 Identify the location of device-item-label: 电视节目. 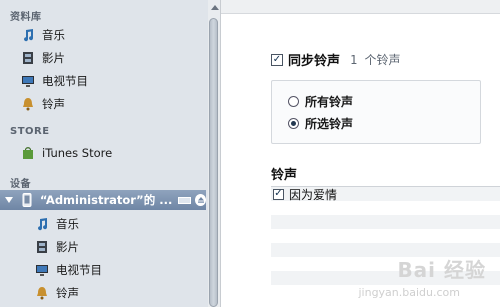
(79, 270).